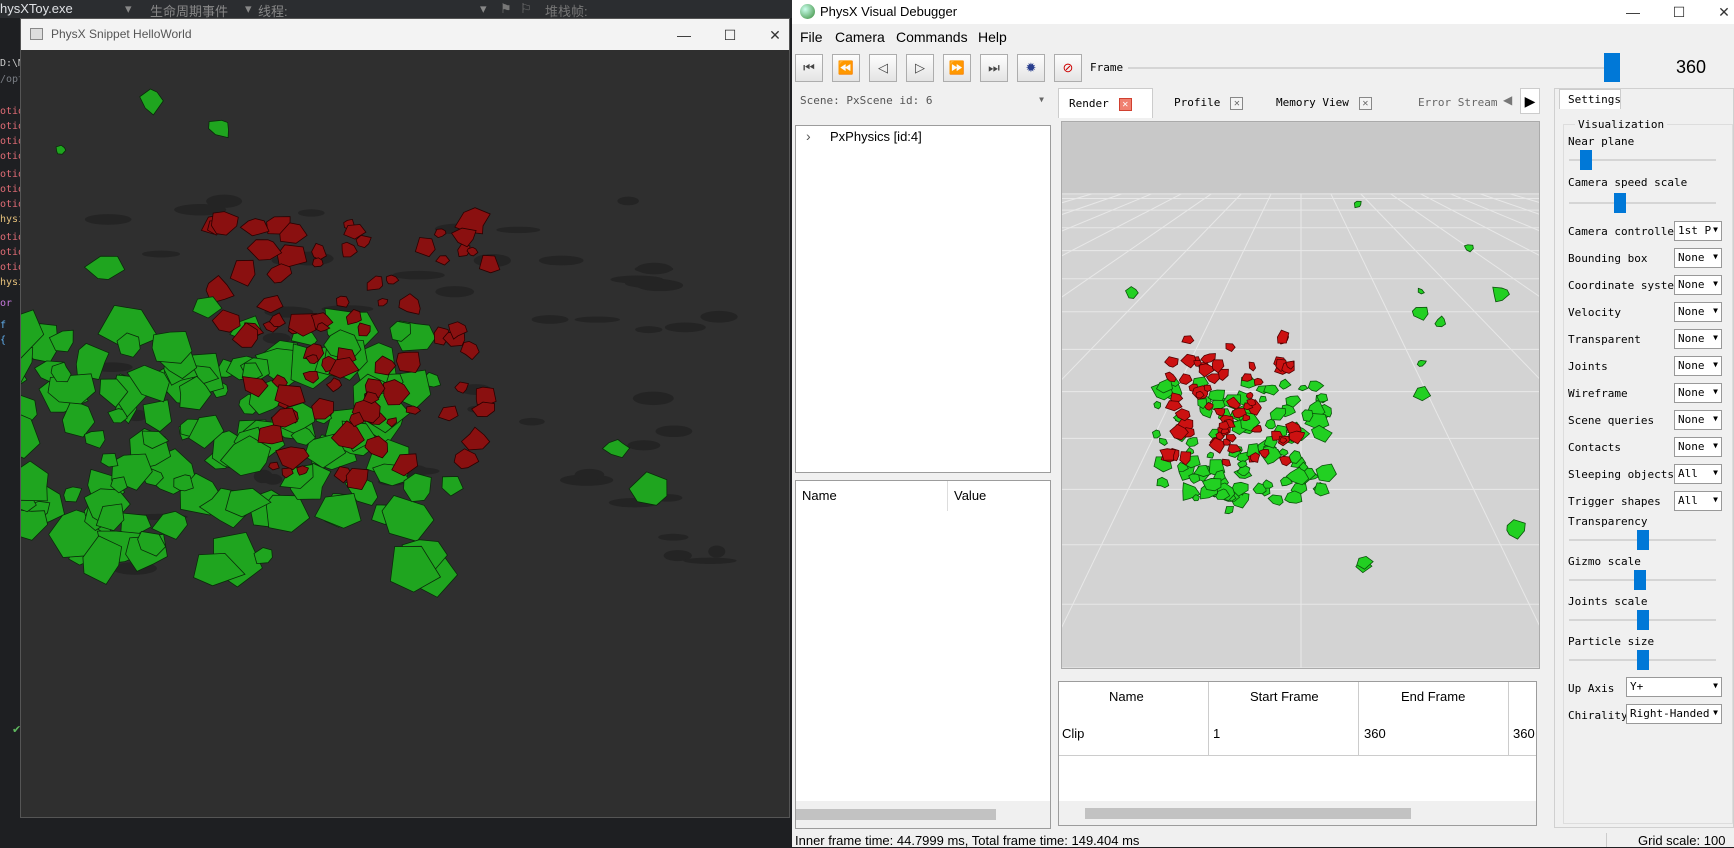  I want to click on clip-length-cell: 360, so click(1524, 733).